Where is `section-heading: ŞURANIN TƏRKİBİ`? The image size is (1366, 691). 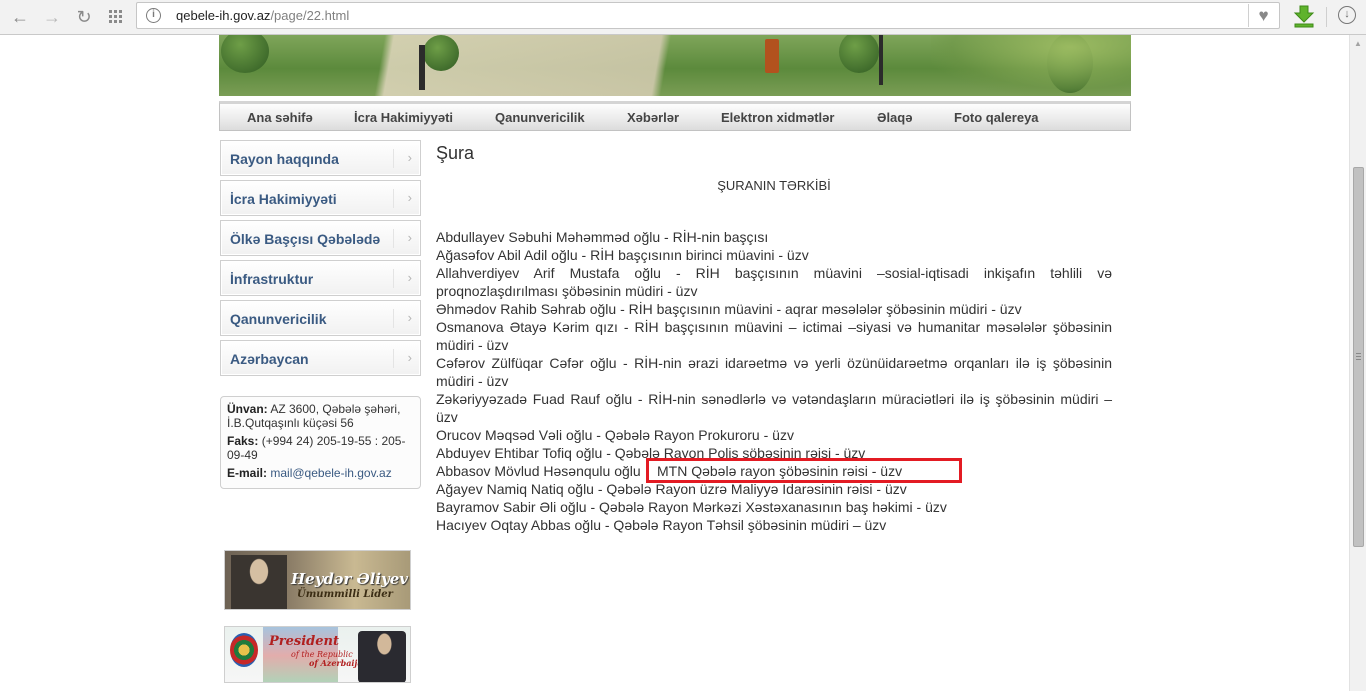 section-heading: ŞURANIN TƏRKİBİ is located at coordinates (774, 185).